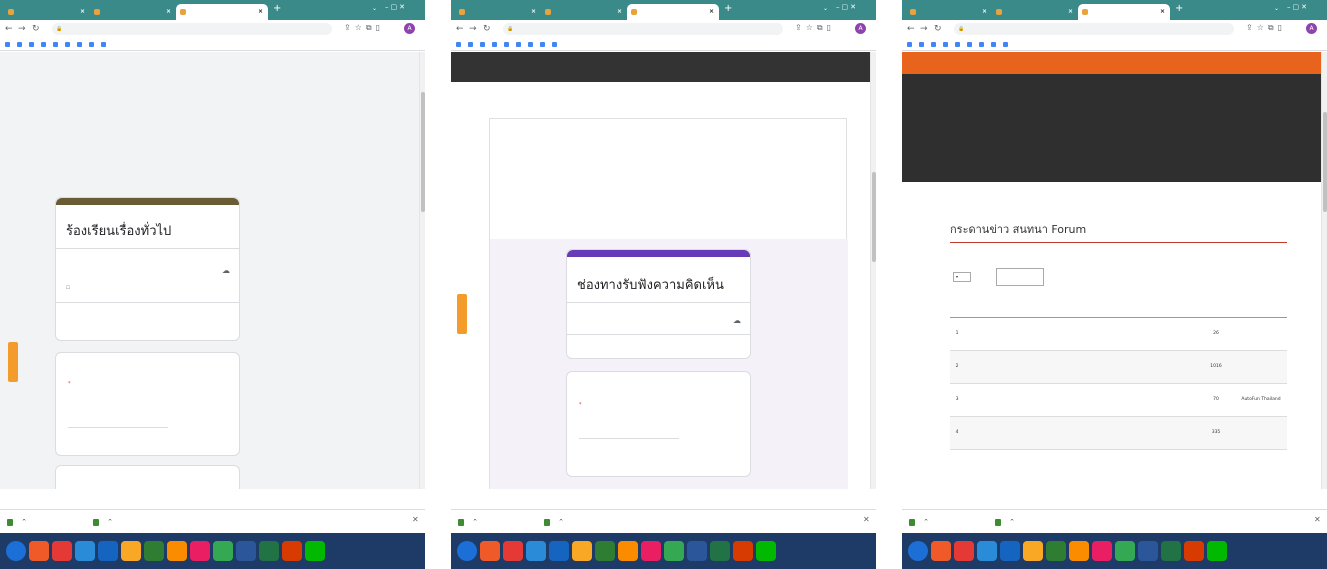 This screenshot has height=569, width=1327. I want to click on chrome-icon, so click(674, 551).